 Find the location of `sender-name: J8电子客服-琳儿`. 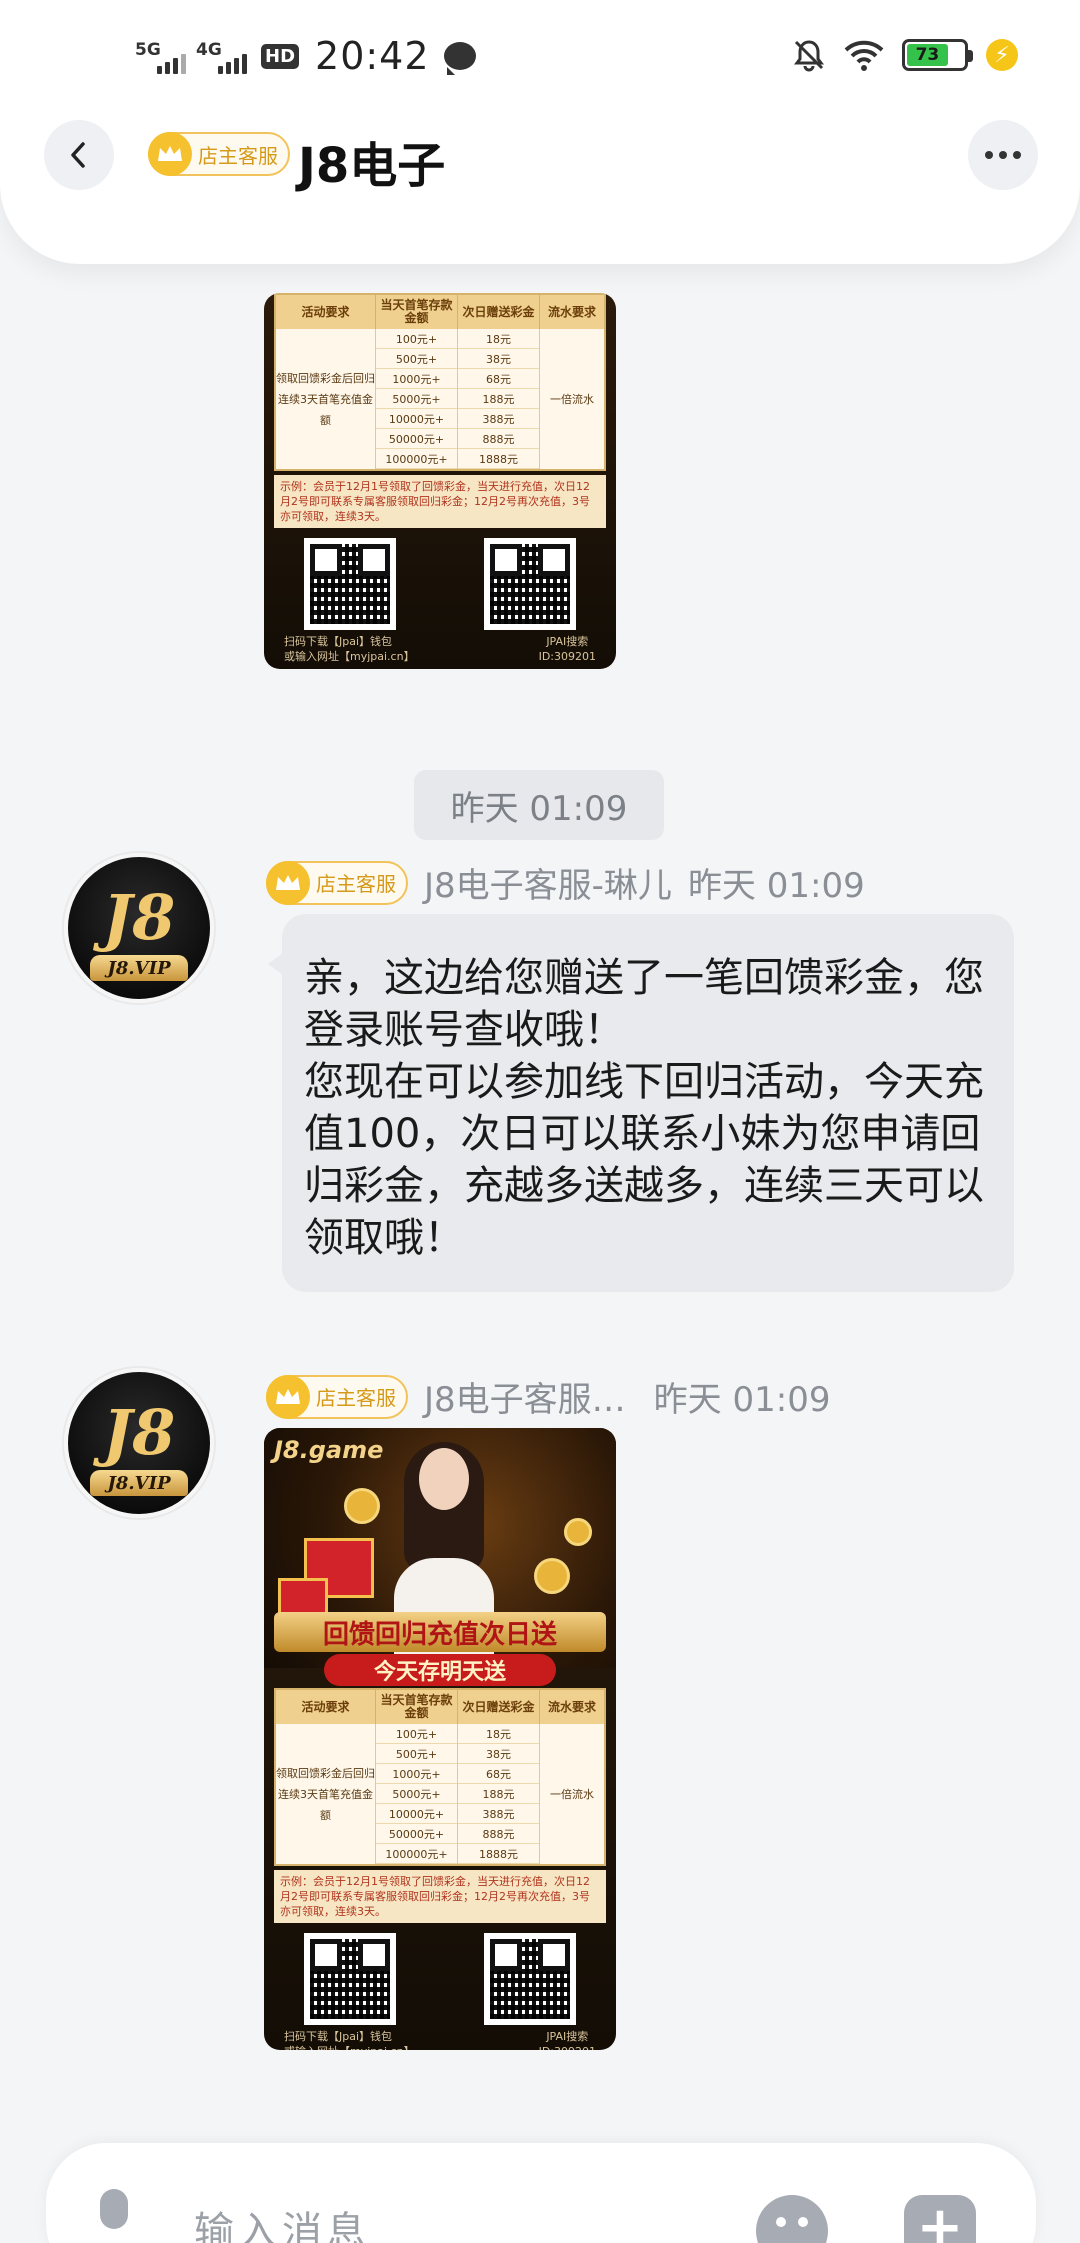

sender-name: J8电子客服-琳儿 is located at coordinates (548, 886).